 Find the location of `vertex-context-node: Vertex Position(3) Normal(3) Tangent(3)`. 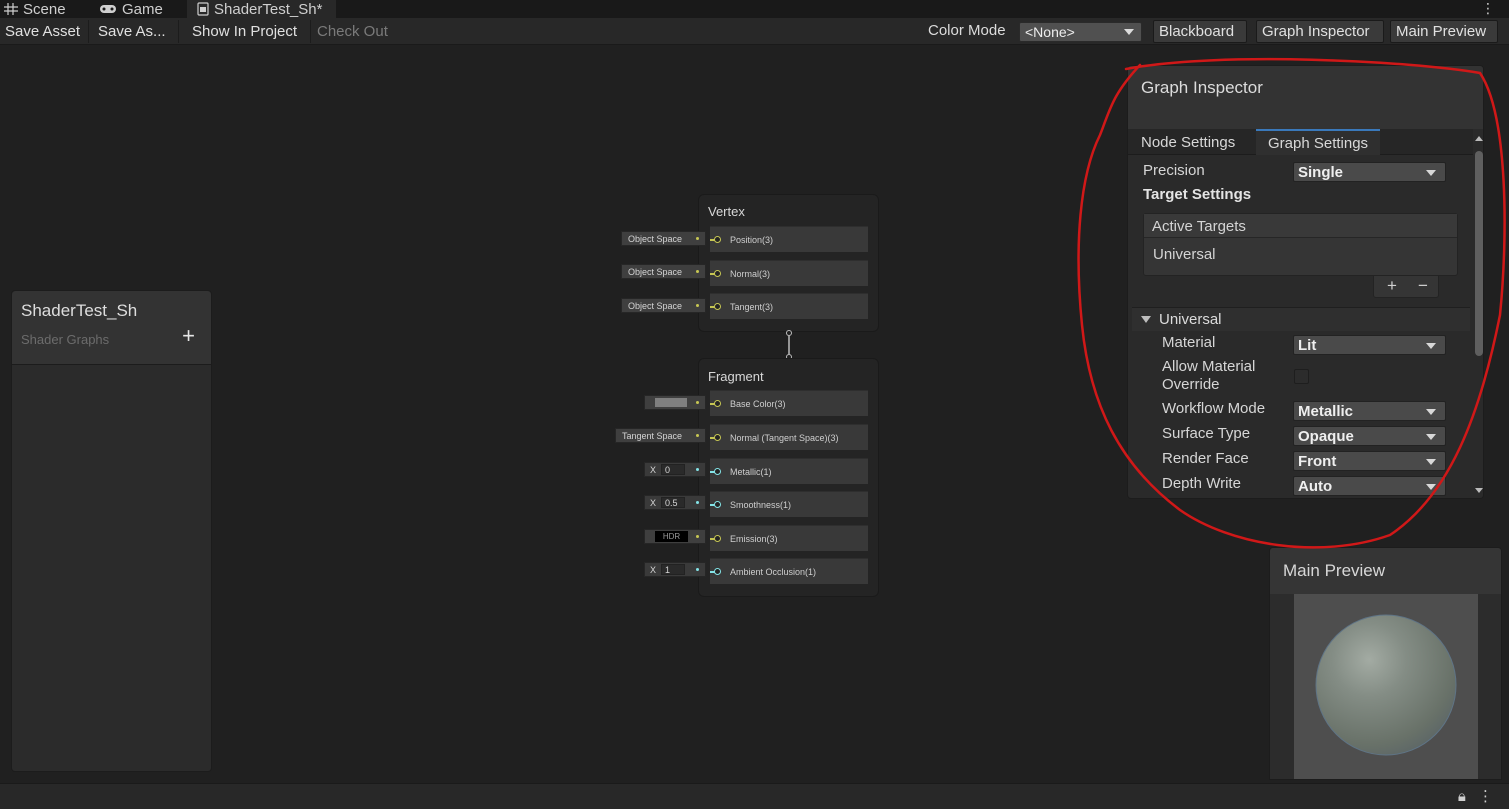

vertex-context-node: Vertex Position(3) Normal(3) Tangent(3) is located at coordinates (788, 263).